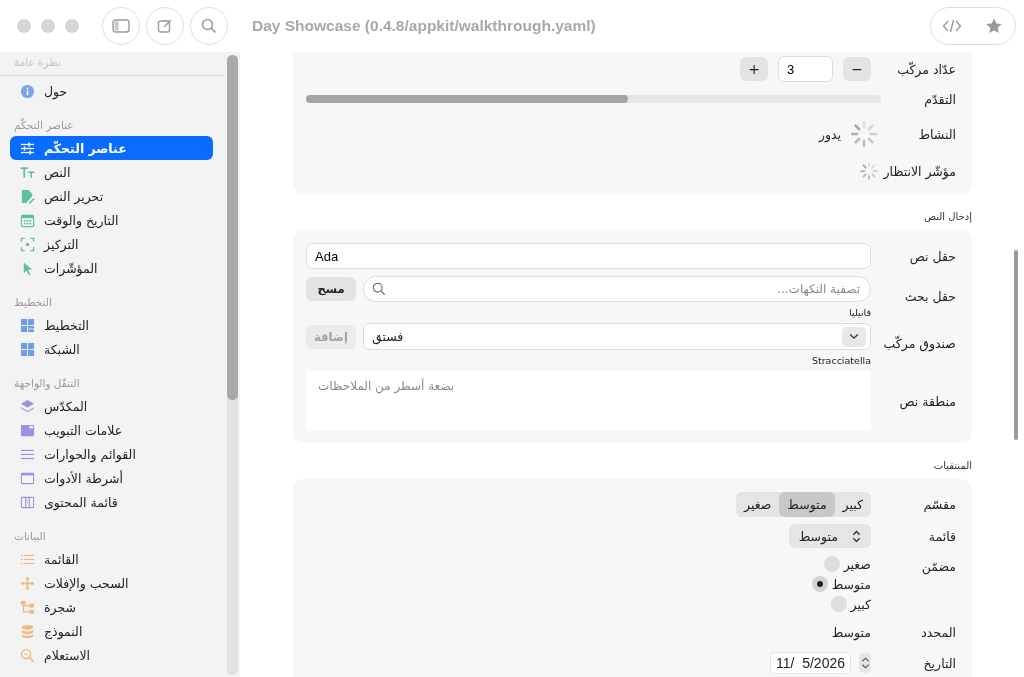  I want to click on field-label: التقدّم, so click(939, 99).